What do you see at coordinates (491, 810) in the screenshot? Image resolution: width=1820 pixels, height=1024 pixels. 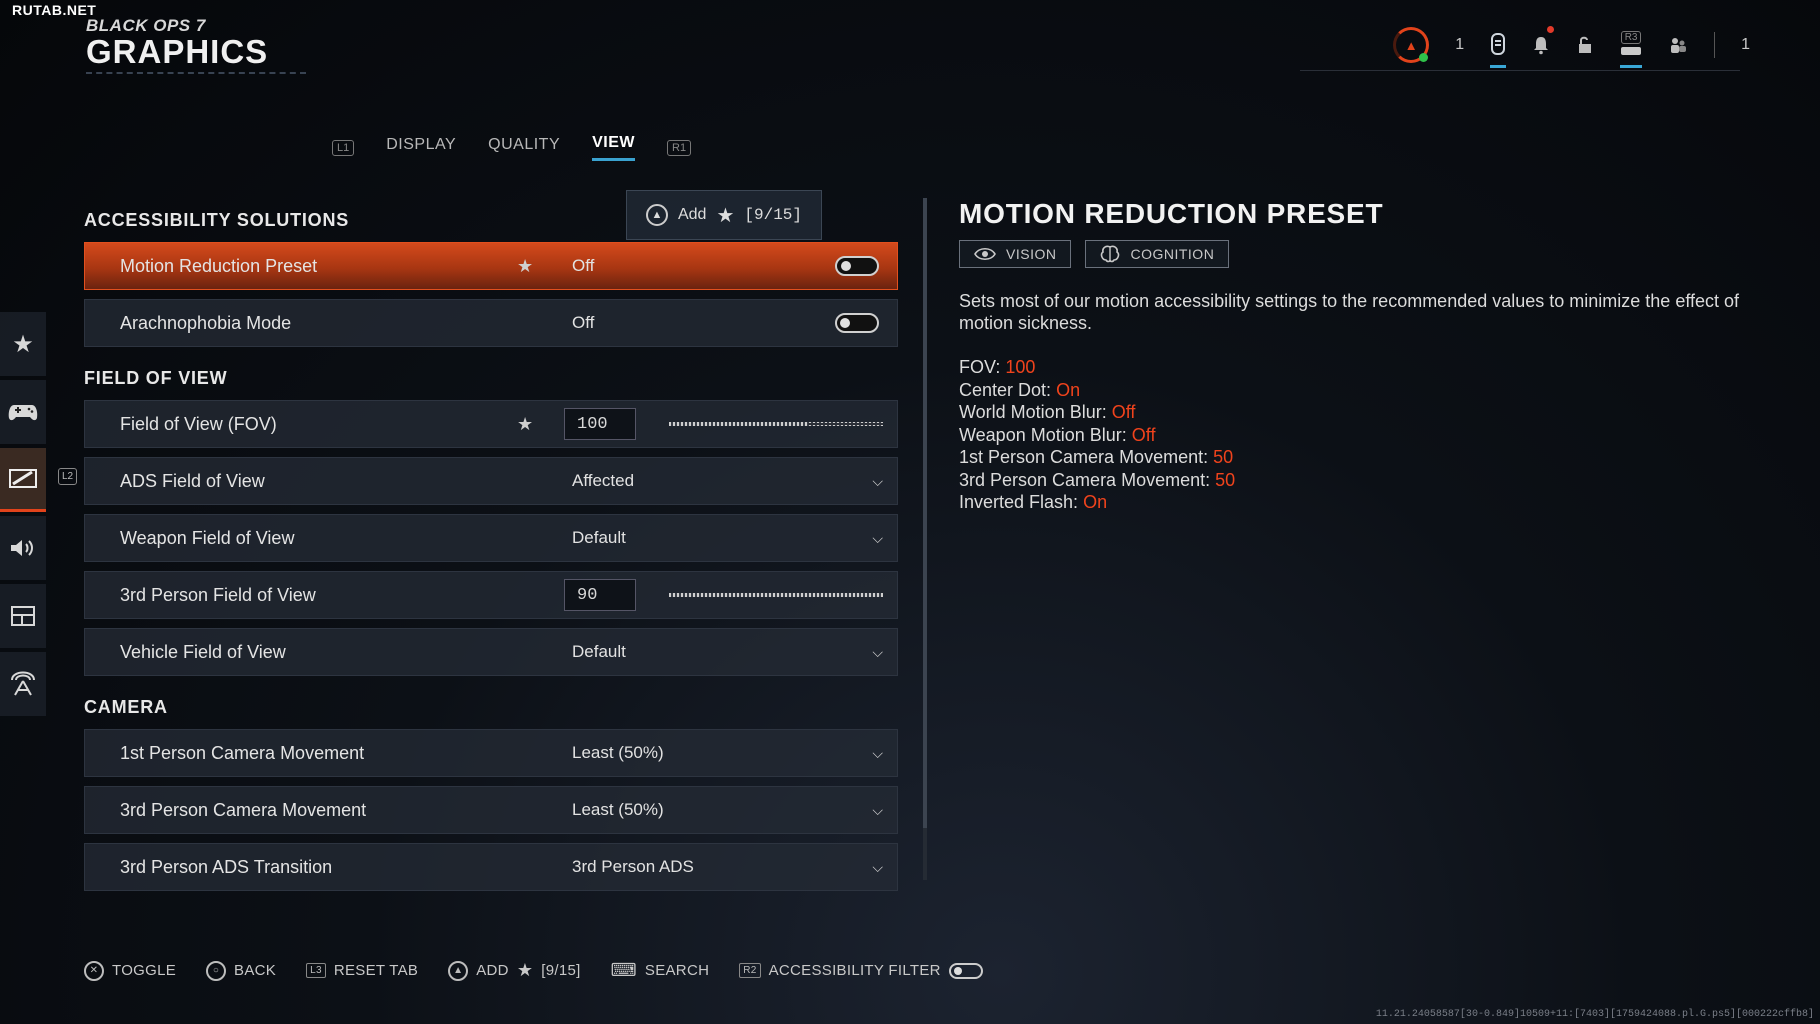 I see `setting-3rd-person-camera-movement: 3rd Person Camera Movement Least (50%) ⌵` at bounding box center [491, 810].